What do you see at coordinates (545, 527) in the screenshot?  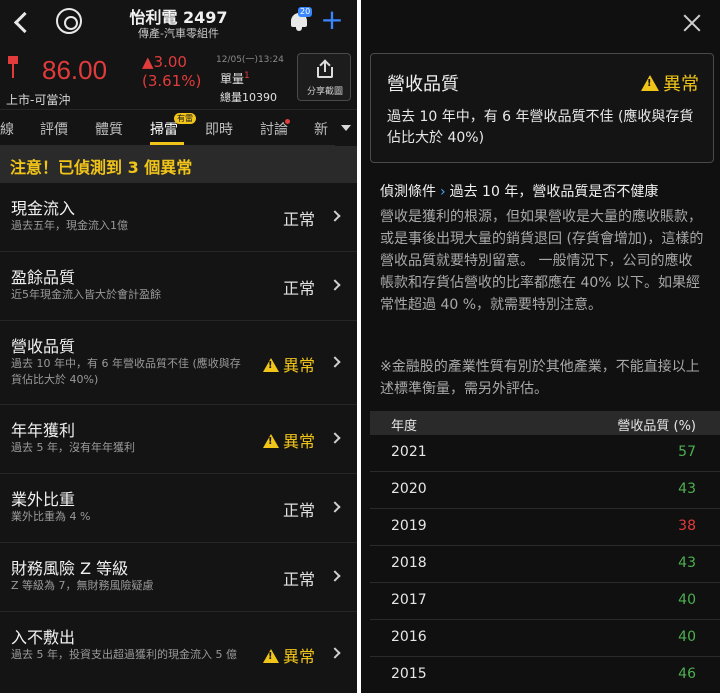 I see `table-row: 2019 38` at bounding box center [545, 527].